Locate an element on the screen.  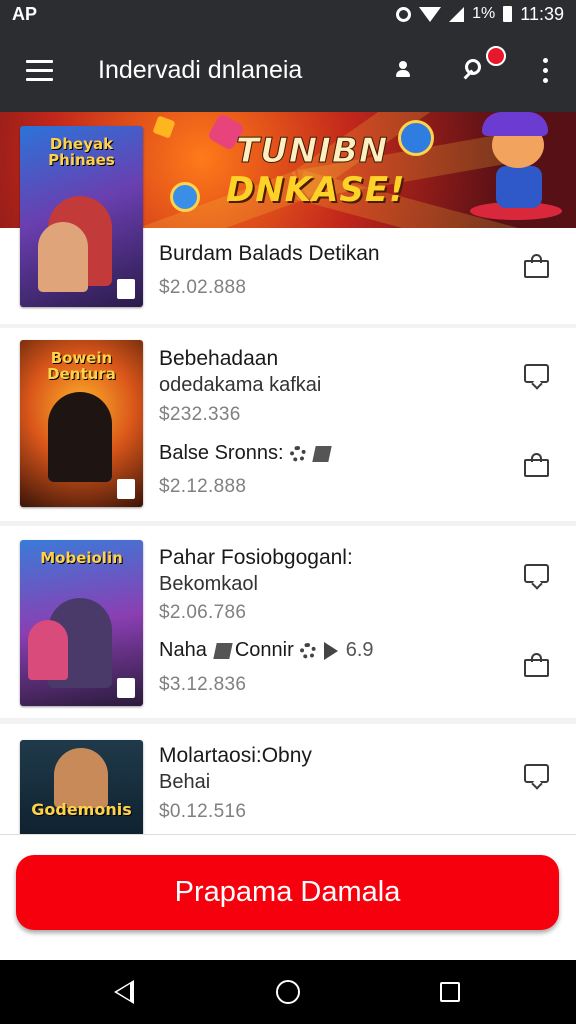
banner-headline-2: DNKASE! is located at coordinates (316, 190).